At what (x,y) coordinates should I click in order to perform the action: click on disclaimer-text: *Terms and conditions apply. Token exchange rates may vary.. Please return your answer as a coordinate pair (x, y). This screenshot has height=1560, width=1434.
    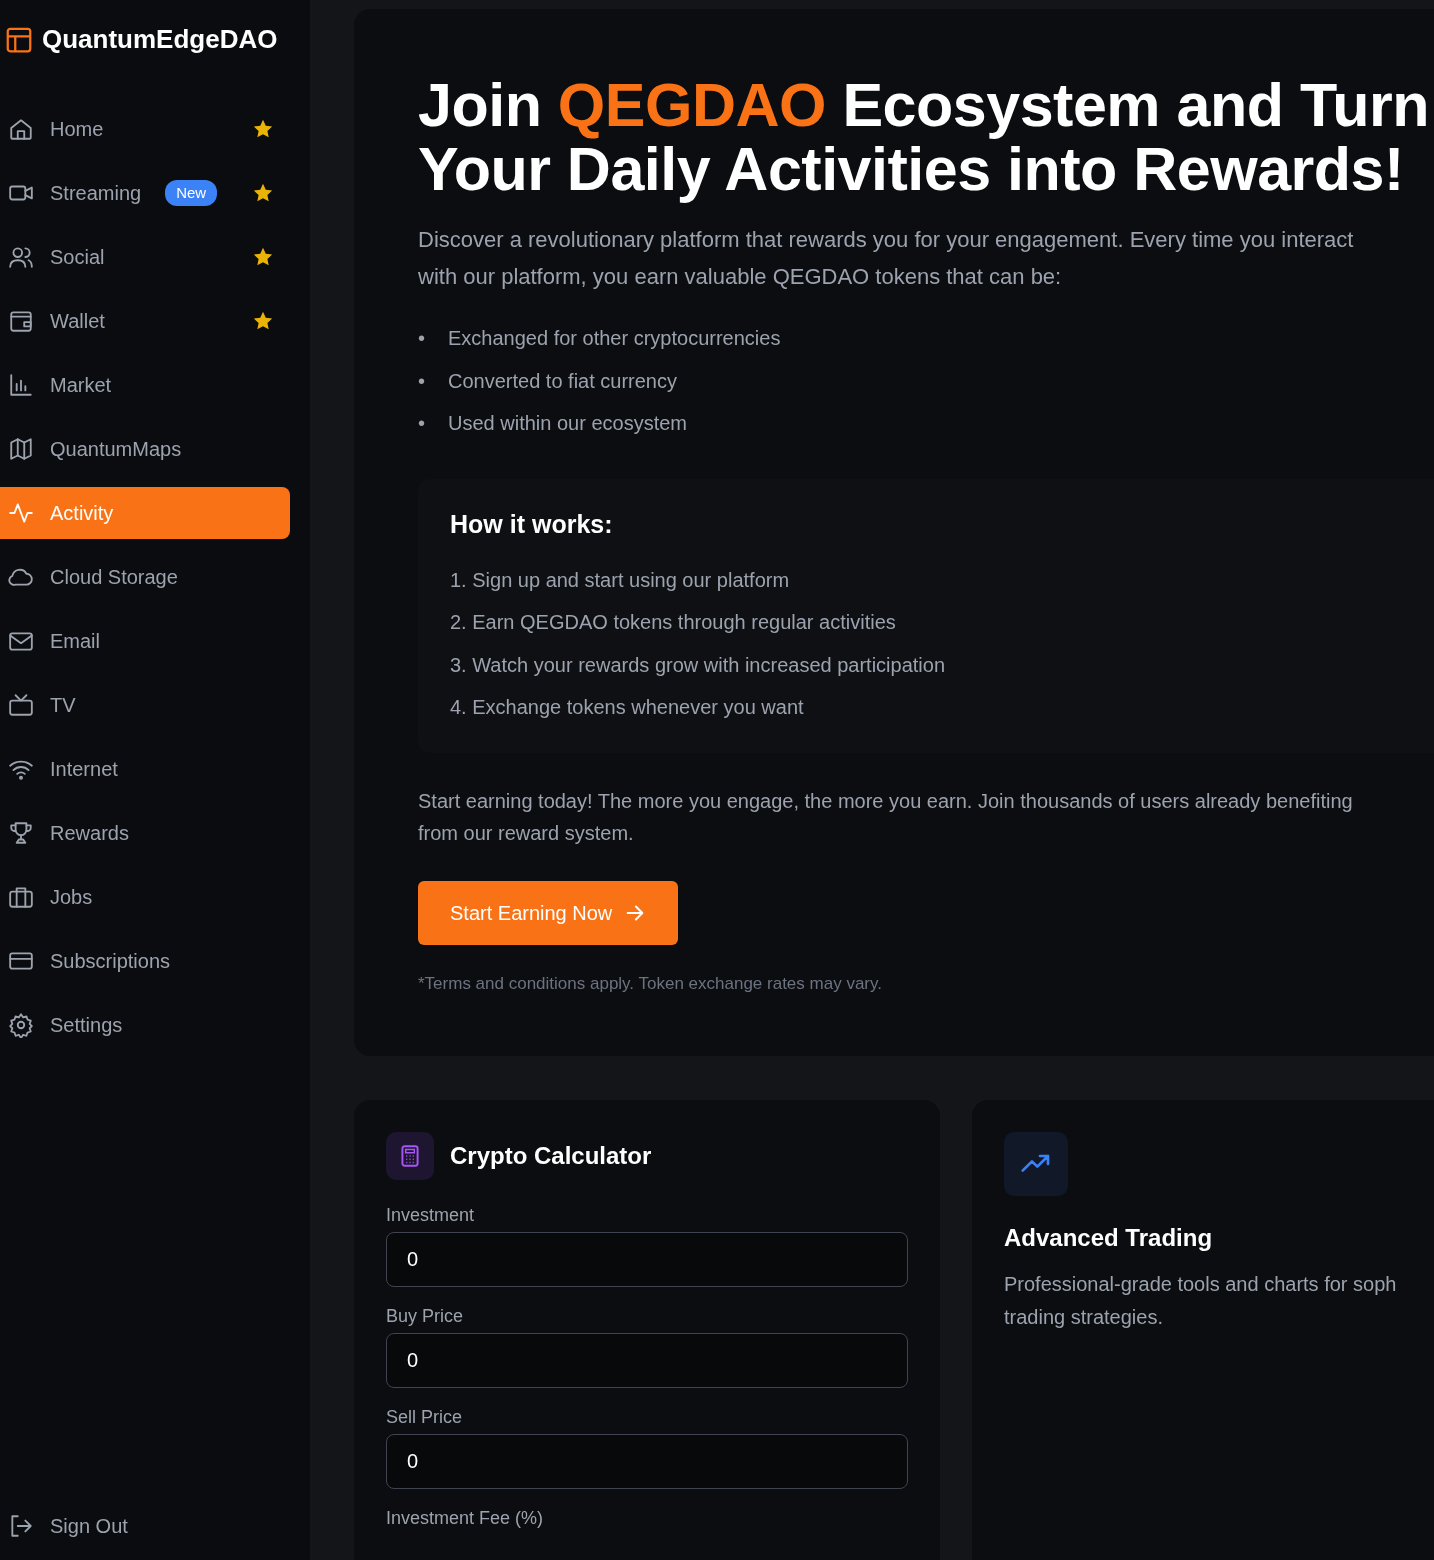
    Looking at the image, I should click on (650, 983).